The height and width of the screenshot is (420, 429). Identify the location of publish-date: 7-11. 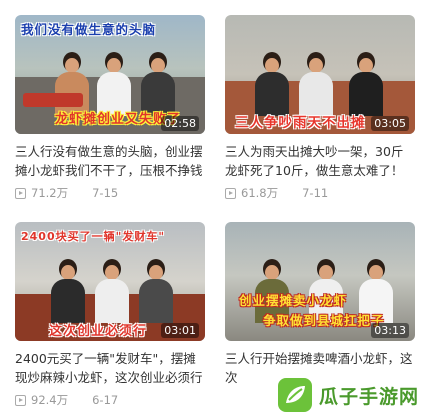
(315, 193).